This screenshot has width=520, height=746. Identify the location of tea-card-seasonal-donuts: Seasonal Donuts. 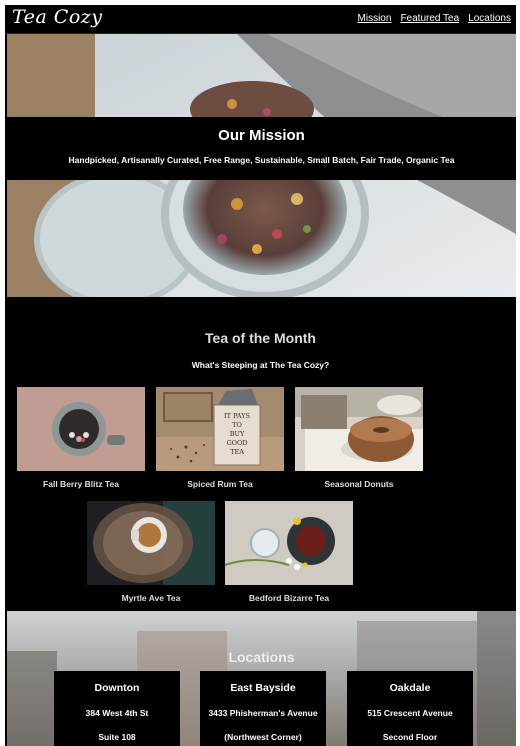
(359, 438).